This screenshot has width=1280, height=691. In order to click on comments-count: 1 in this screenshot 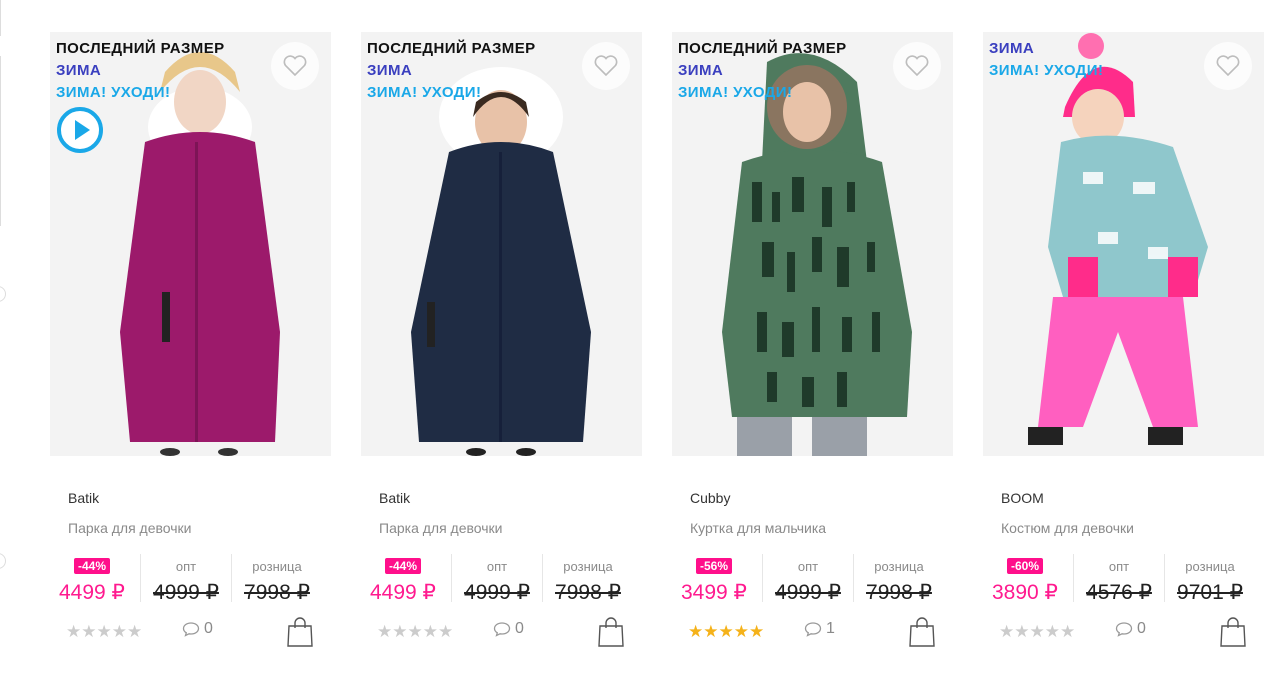, I will do `click(819, 629)`.